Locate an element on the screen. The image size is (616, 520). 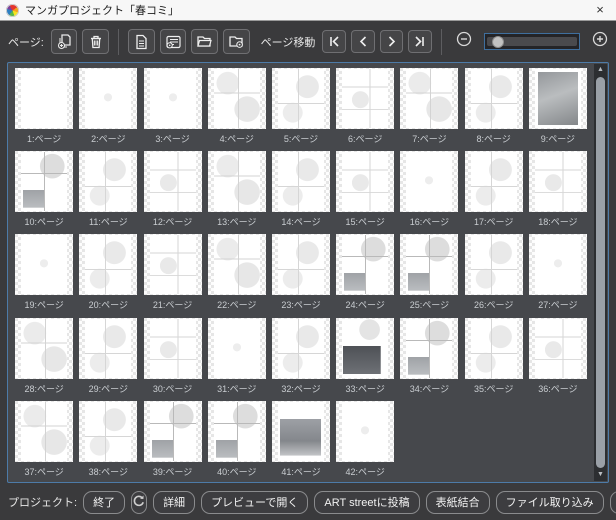
page-thumbnail-item: 32:ページ is located at coordinates (301, 356).